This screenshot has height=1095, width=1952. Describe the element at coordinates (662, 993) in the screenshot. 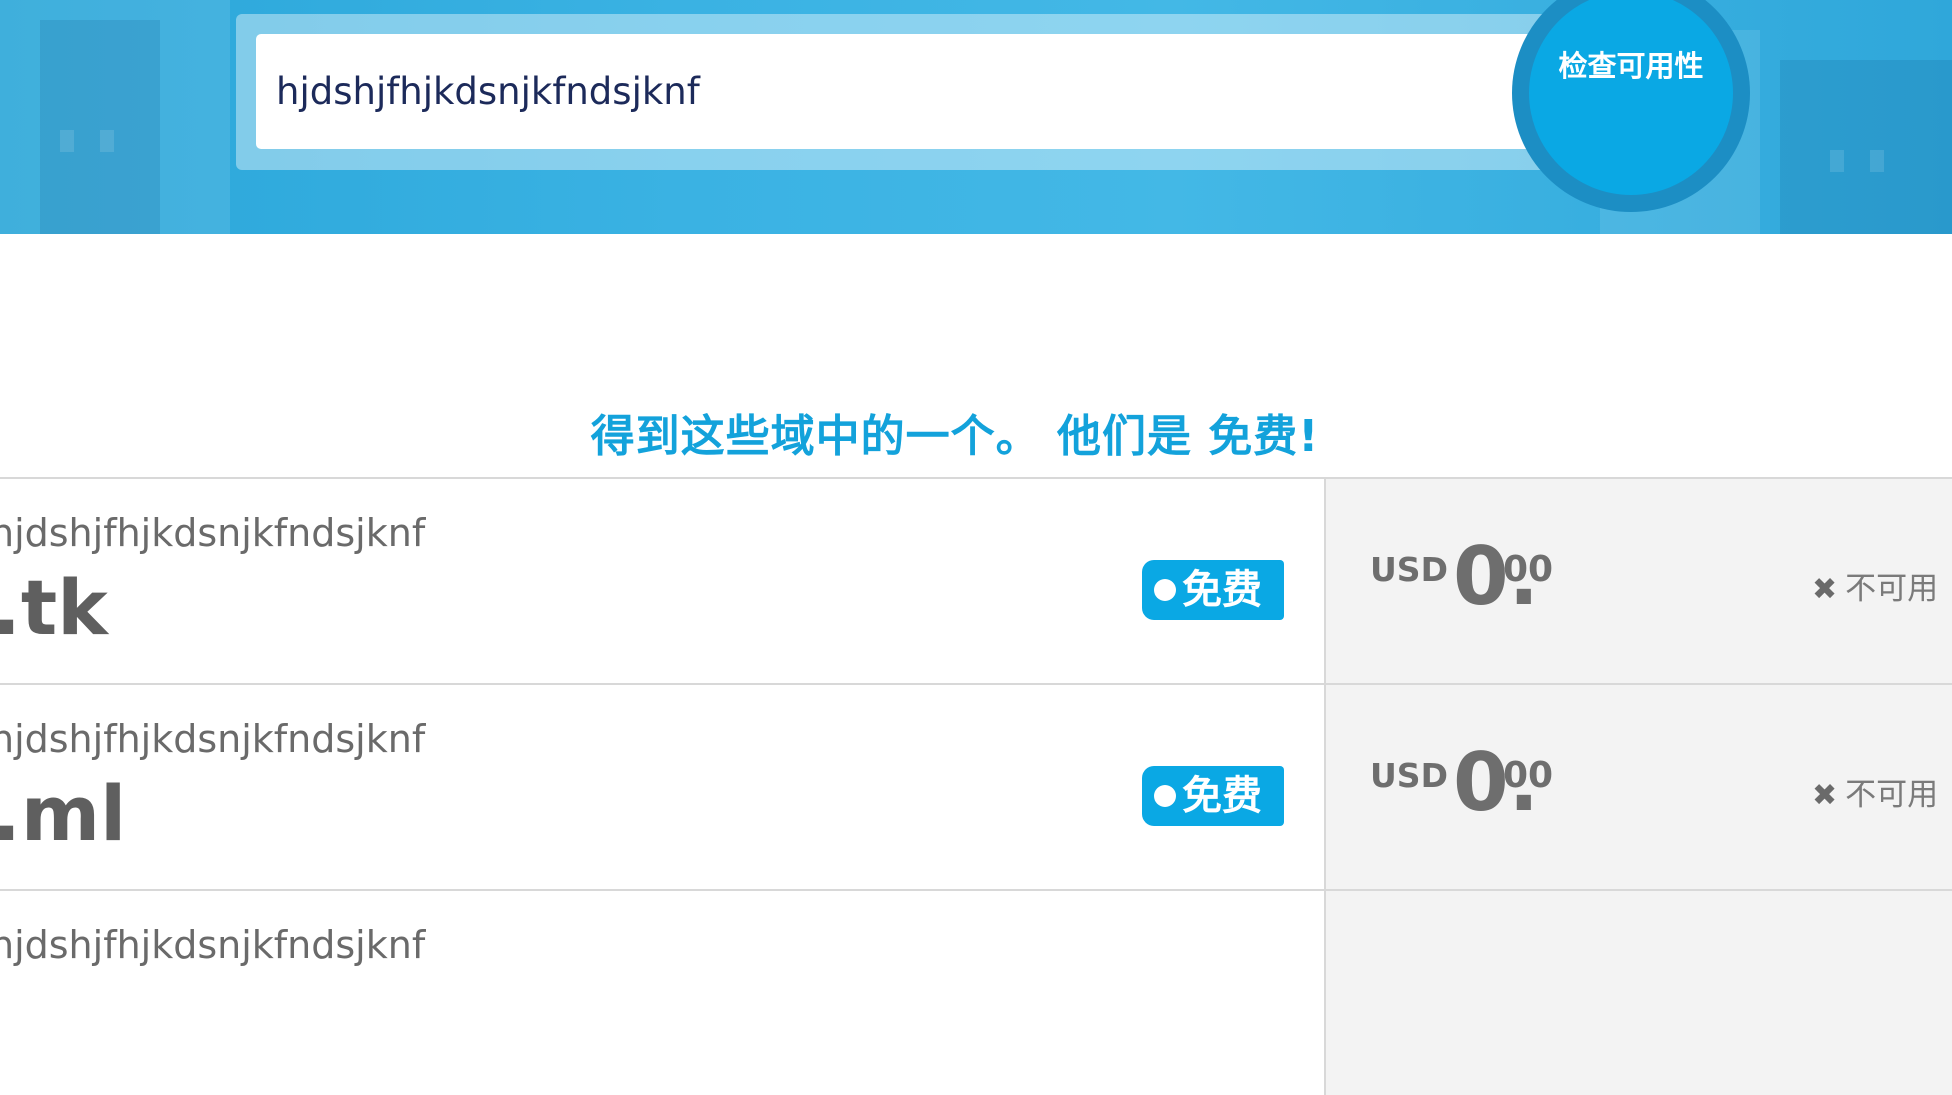

I see `domain-name-cell: hjdshjfhjkdsnjkfndsjknf` at that location.